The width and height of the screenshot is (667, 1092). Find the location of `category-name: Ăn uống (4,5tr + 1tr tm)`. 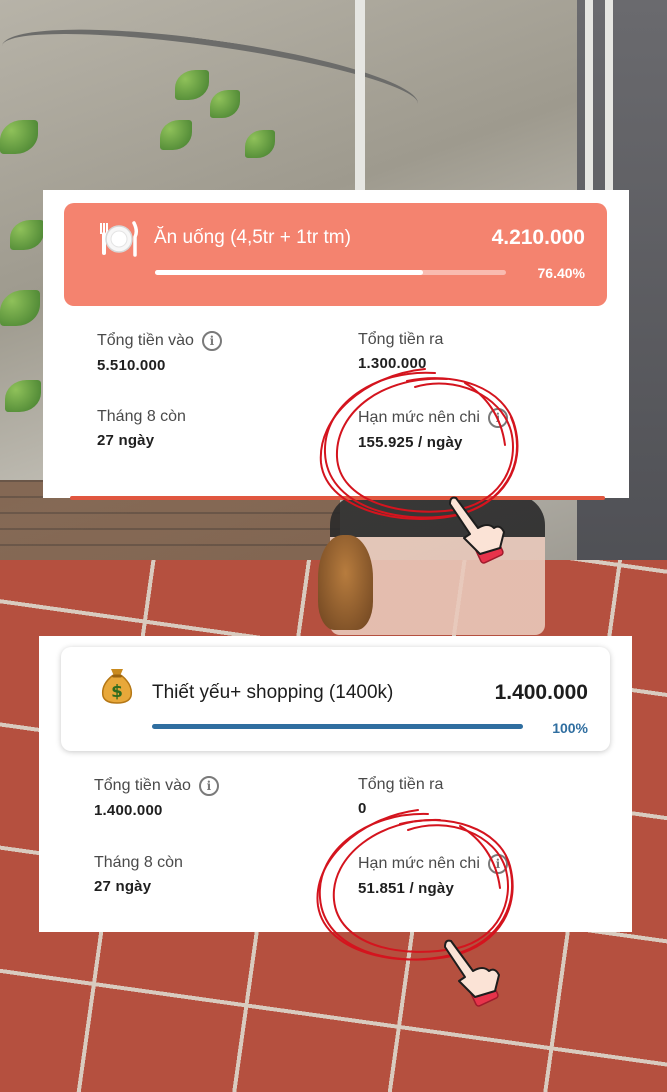

category-name: Ăn uống (4,5tr + 1tr tm) is located at coordinates (252, 237).